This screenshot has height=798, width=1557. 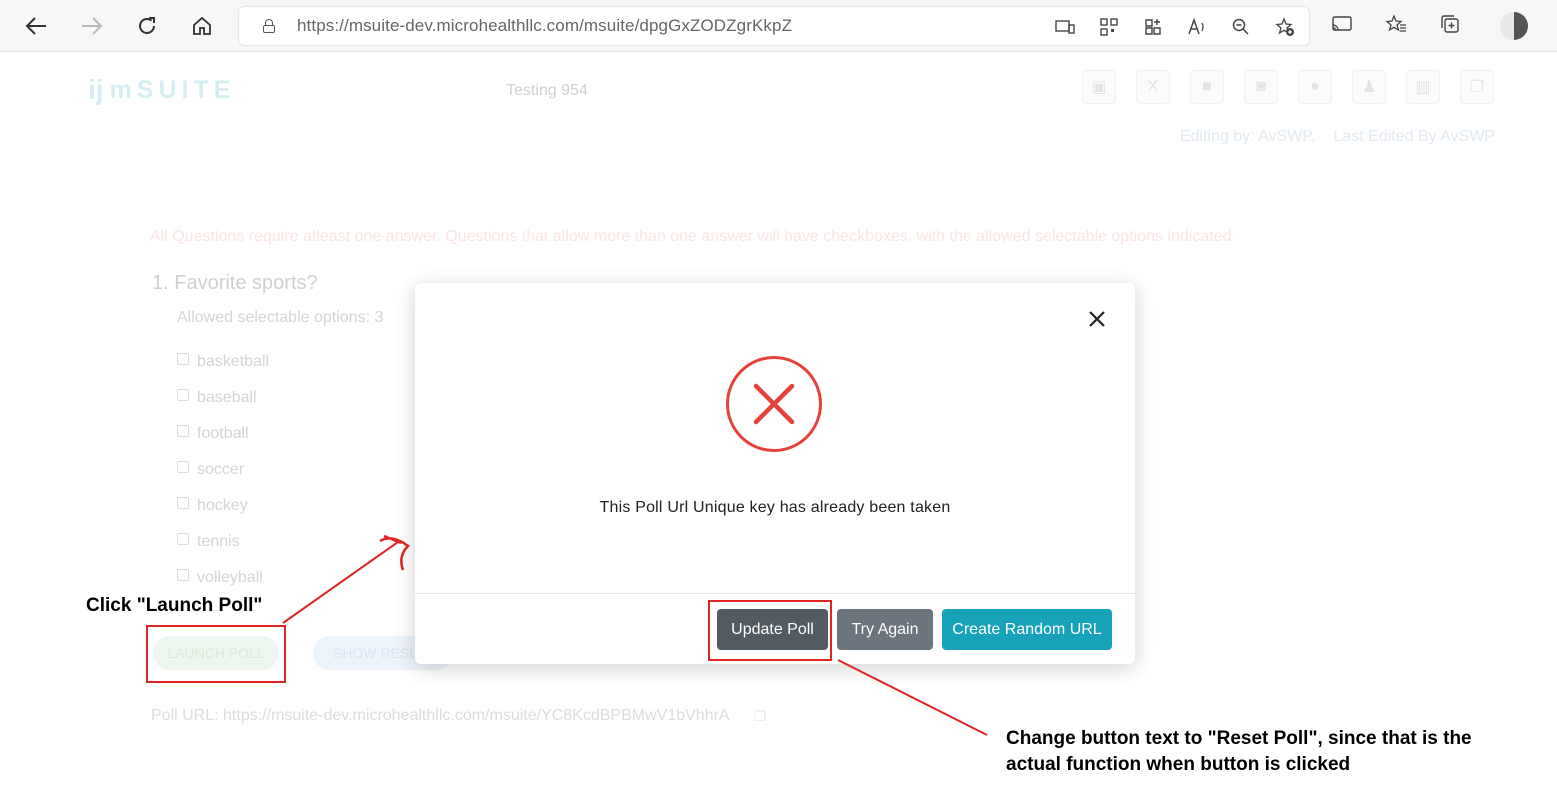 What do you see at coordinates (223, 398) in the screenshot?
I see `option-item: baseball` at bounding box center [223, 398].